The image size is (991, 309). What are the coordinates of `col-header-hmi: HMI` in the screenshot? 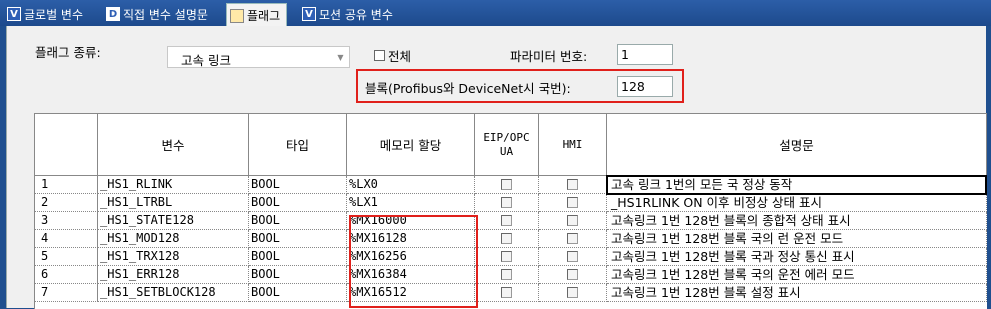 It's located at (573, 145).